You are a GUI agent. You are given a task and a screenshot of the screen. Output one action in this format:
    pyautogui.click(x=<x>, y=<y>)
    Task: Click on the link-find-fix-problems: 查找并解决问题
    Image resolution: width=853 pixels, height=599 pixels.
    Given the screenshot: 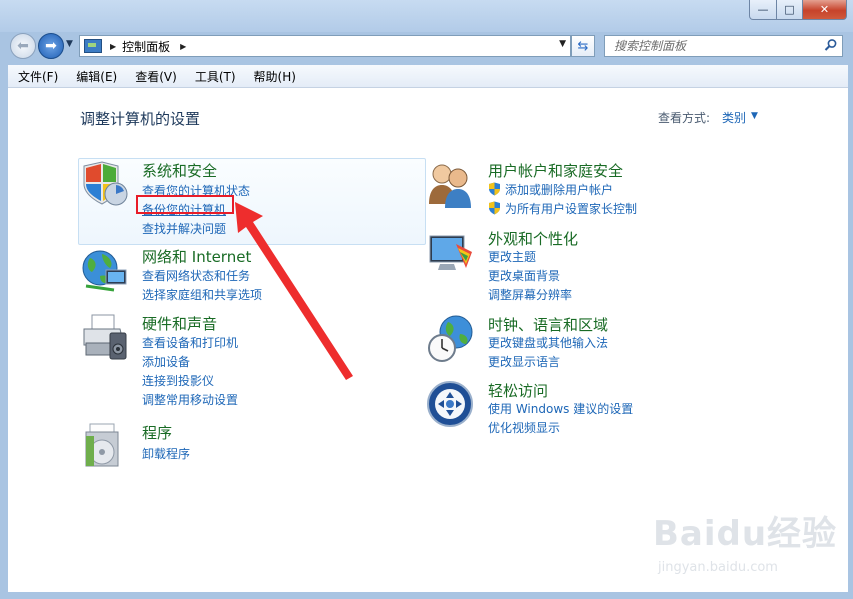 What is the action you would take?
    pyautogui.click(x=184, y=228)
    